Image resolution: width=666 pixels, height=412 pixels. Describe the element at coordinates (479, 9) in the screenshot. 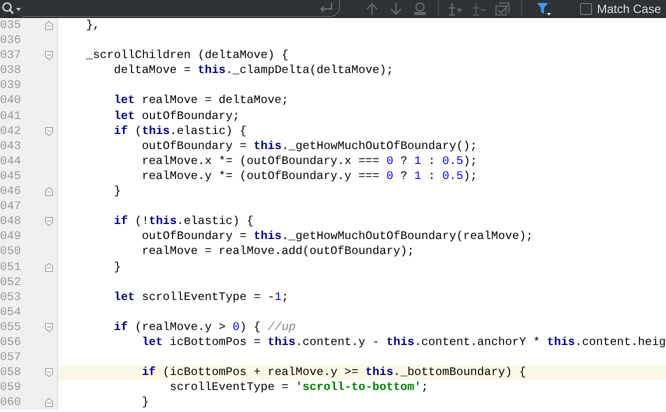

I see `remove-occurrence-icon` at that location.